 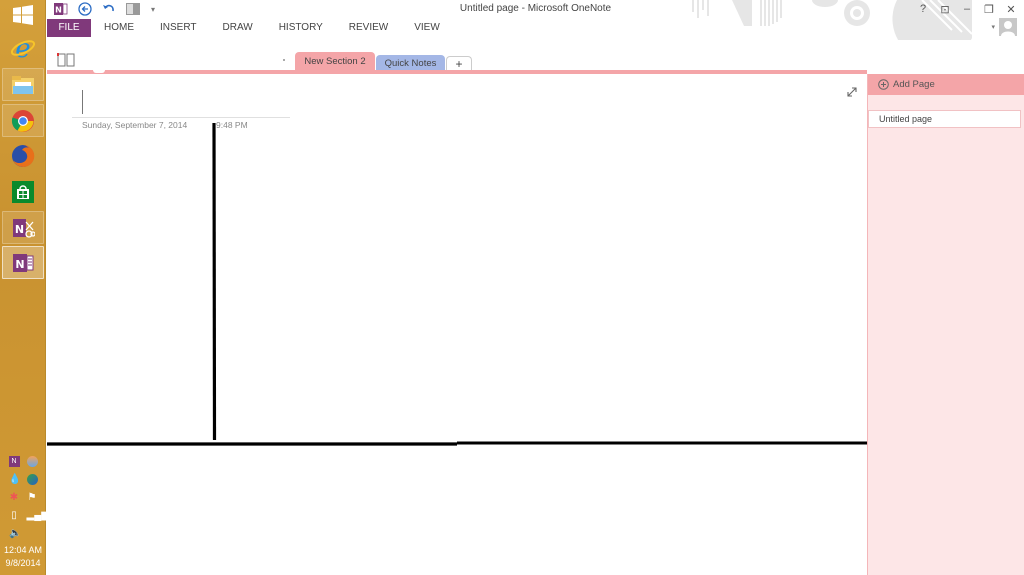 I want to click on tab-view: VIEW, so click(x=427, y=28).